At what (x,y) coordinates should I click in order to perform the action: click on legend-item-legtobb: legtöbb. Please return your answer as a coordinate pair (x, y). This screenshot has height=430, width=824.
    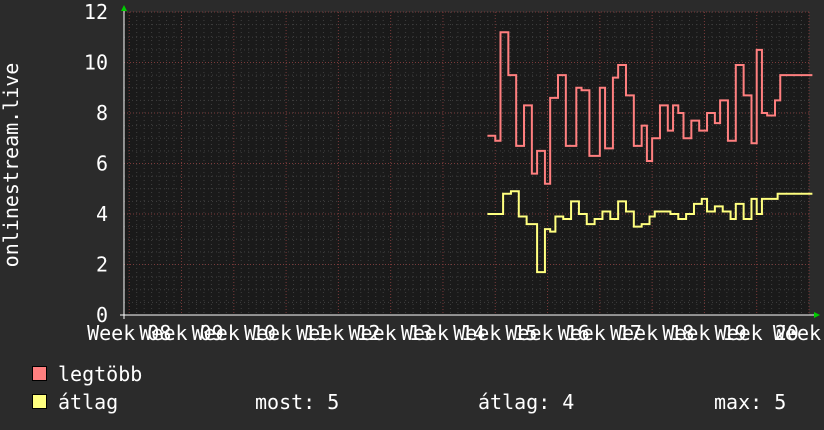
    Looking at the image, I should click on (87, 374).